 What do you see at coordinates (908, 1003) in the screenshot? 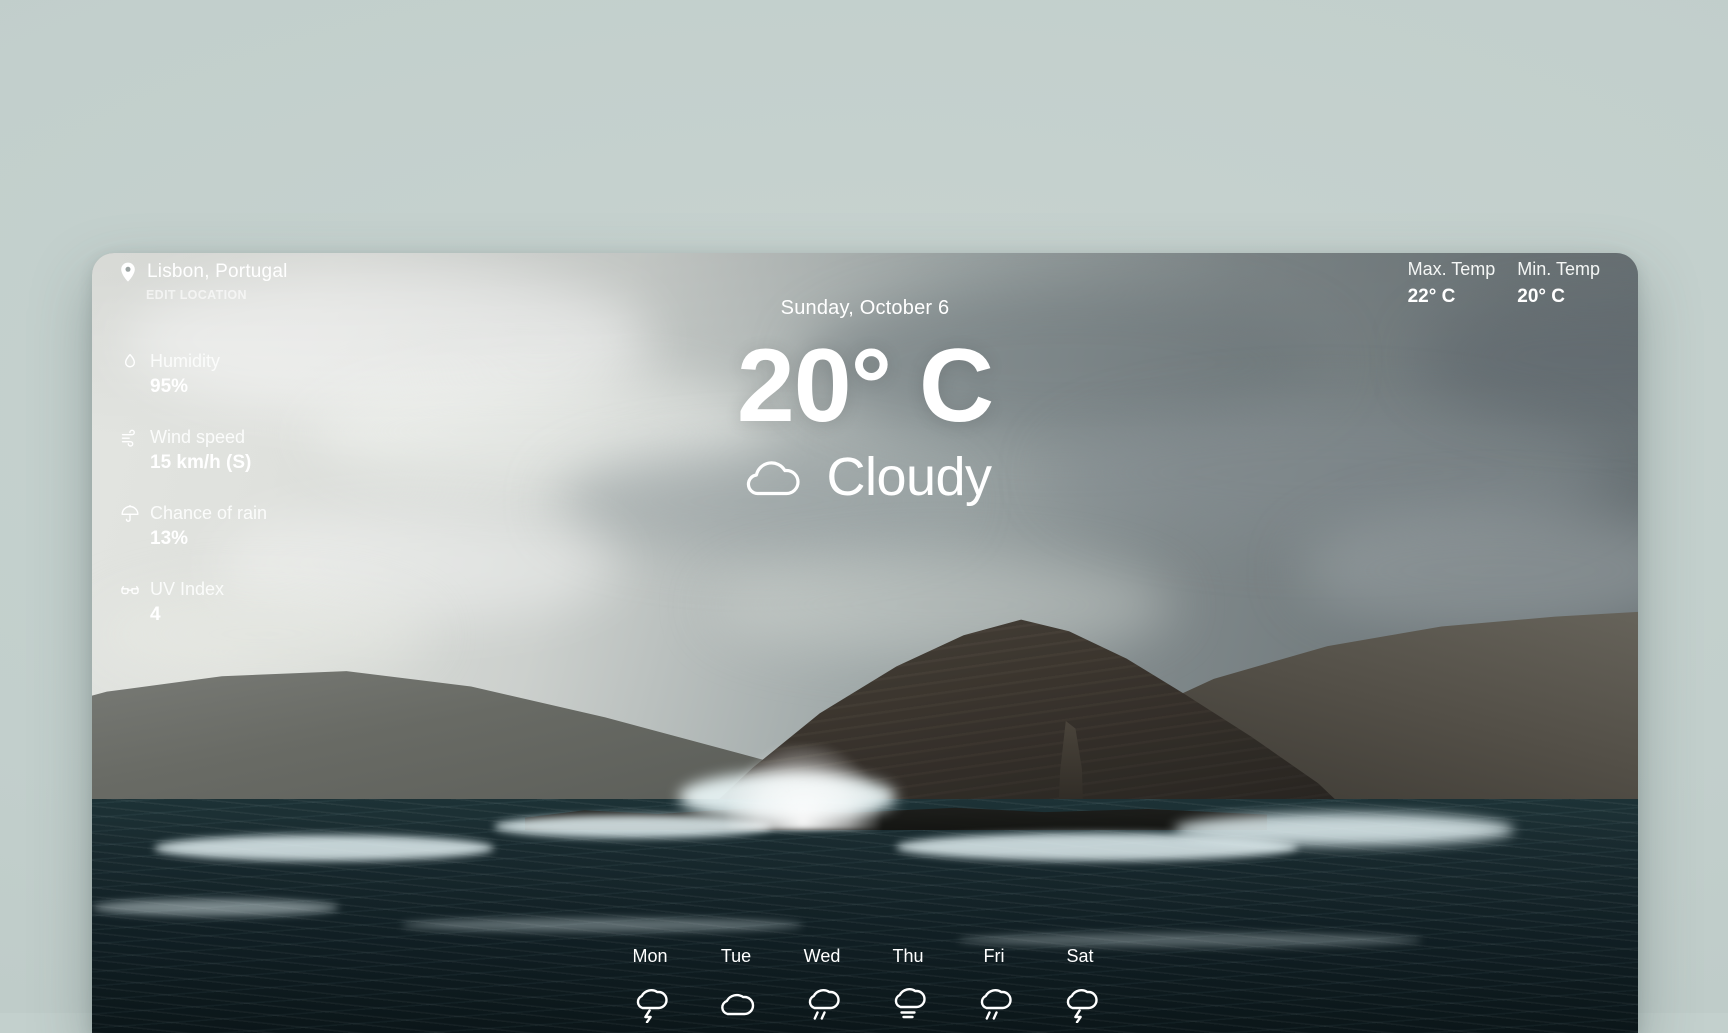
I see `cloud-fog-icon` at bounding box center [908, 1003].